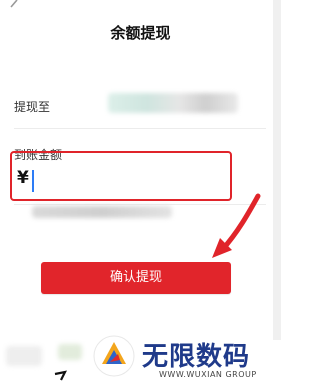 The height and width of the screenshot is (383, 320). What do you see at coordinates (236, 225) in the screenshot?
I see `red-arrow-icon` at bounding box center [236, 225].